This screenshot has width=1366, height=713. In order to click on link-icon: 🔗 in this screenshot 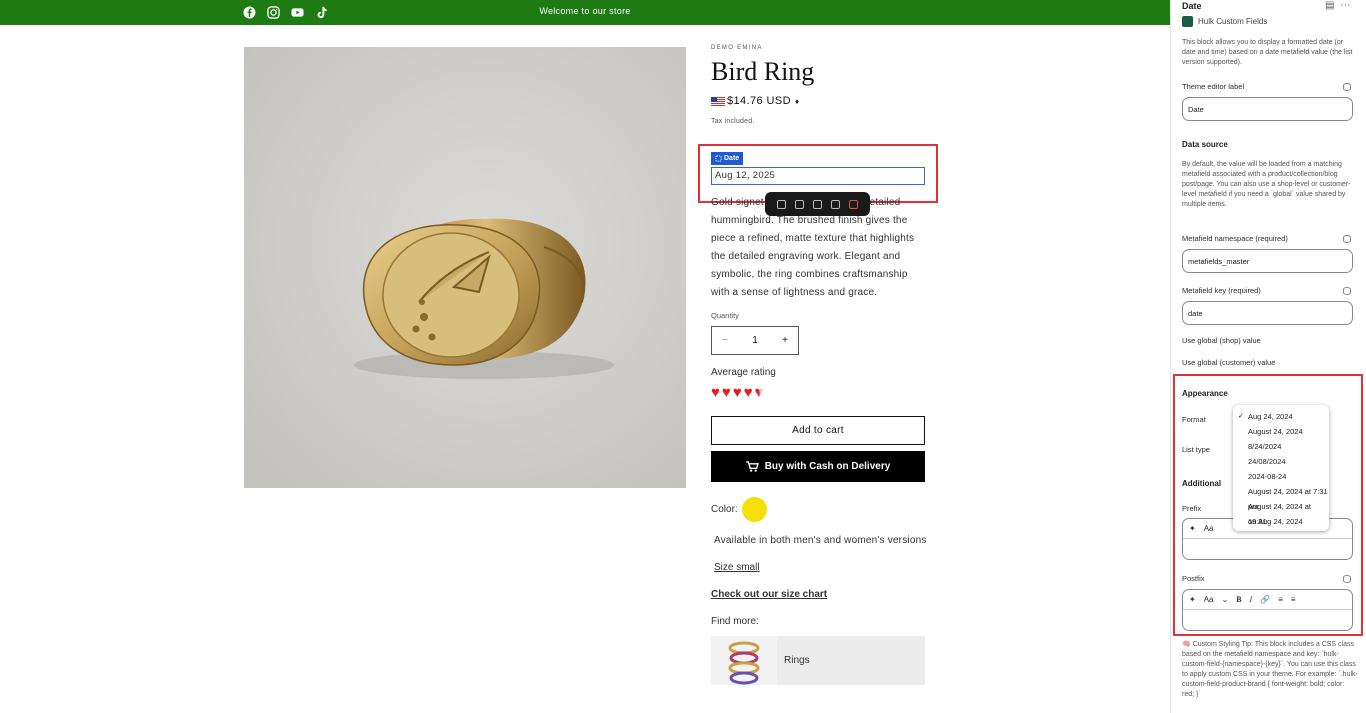, I will do `click(1265, 599)`.